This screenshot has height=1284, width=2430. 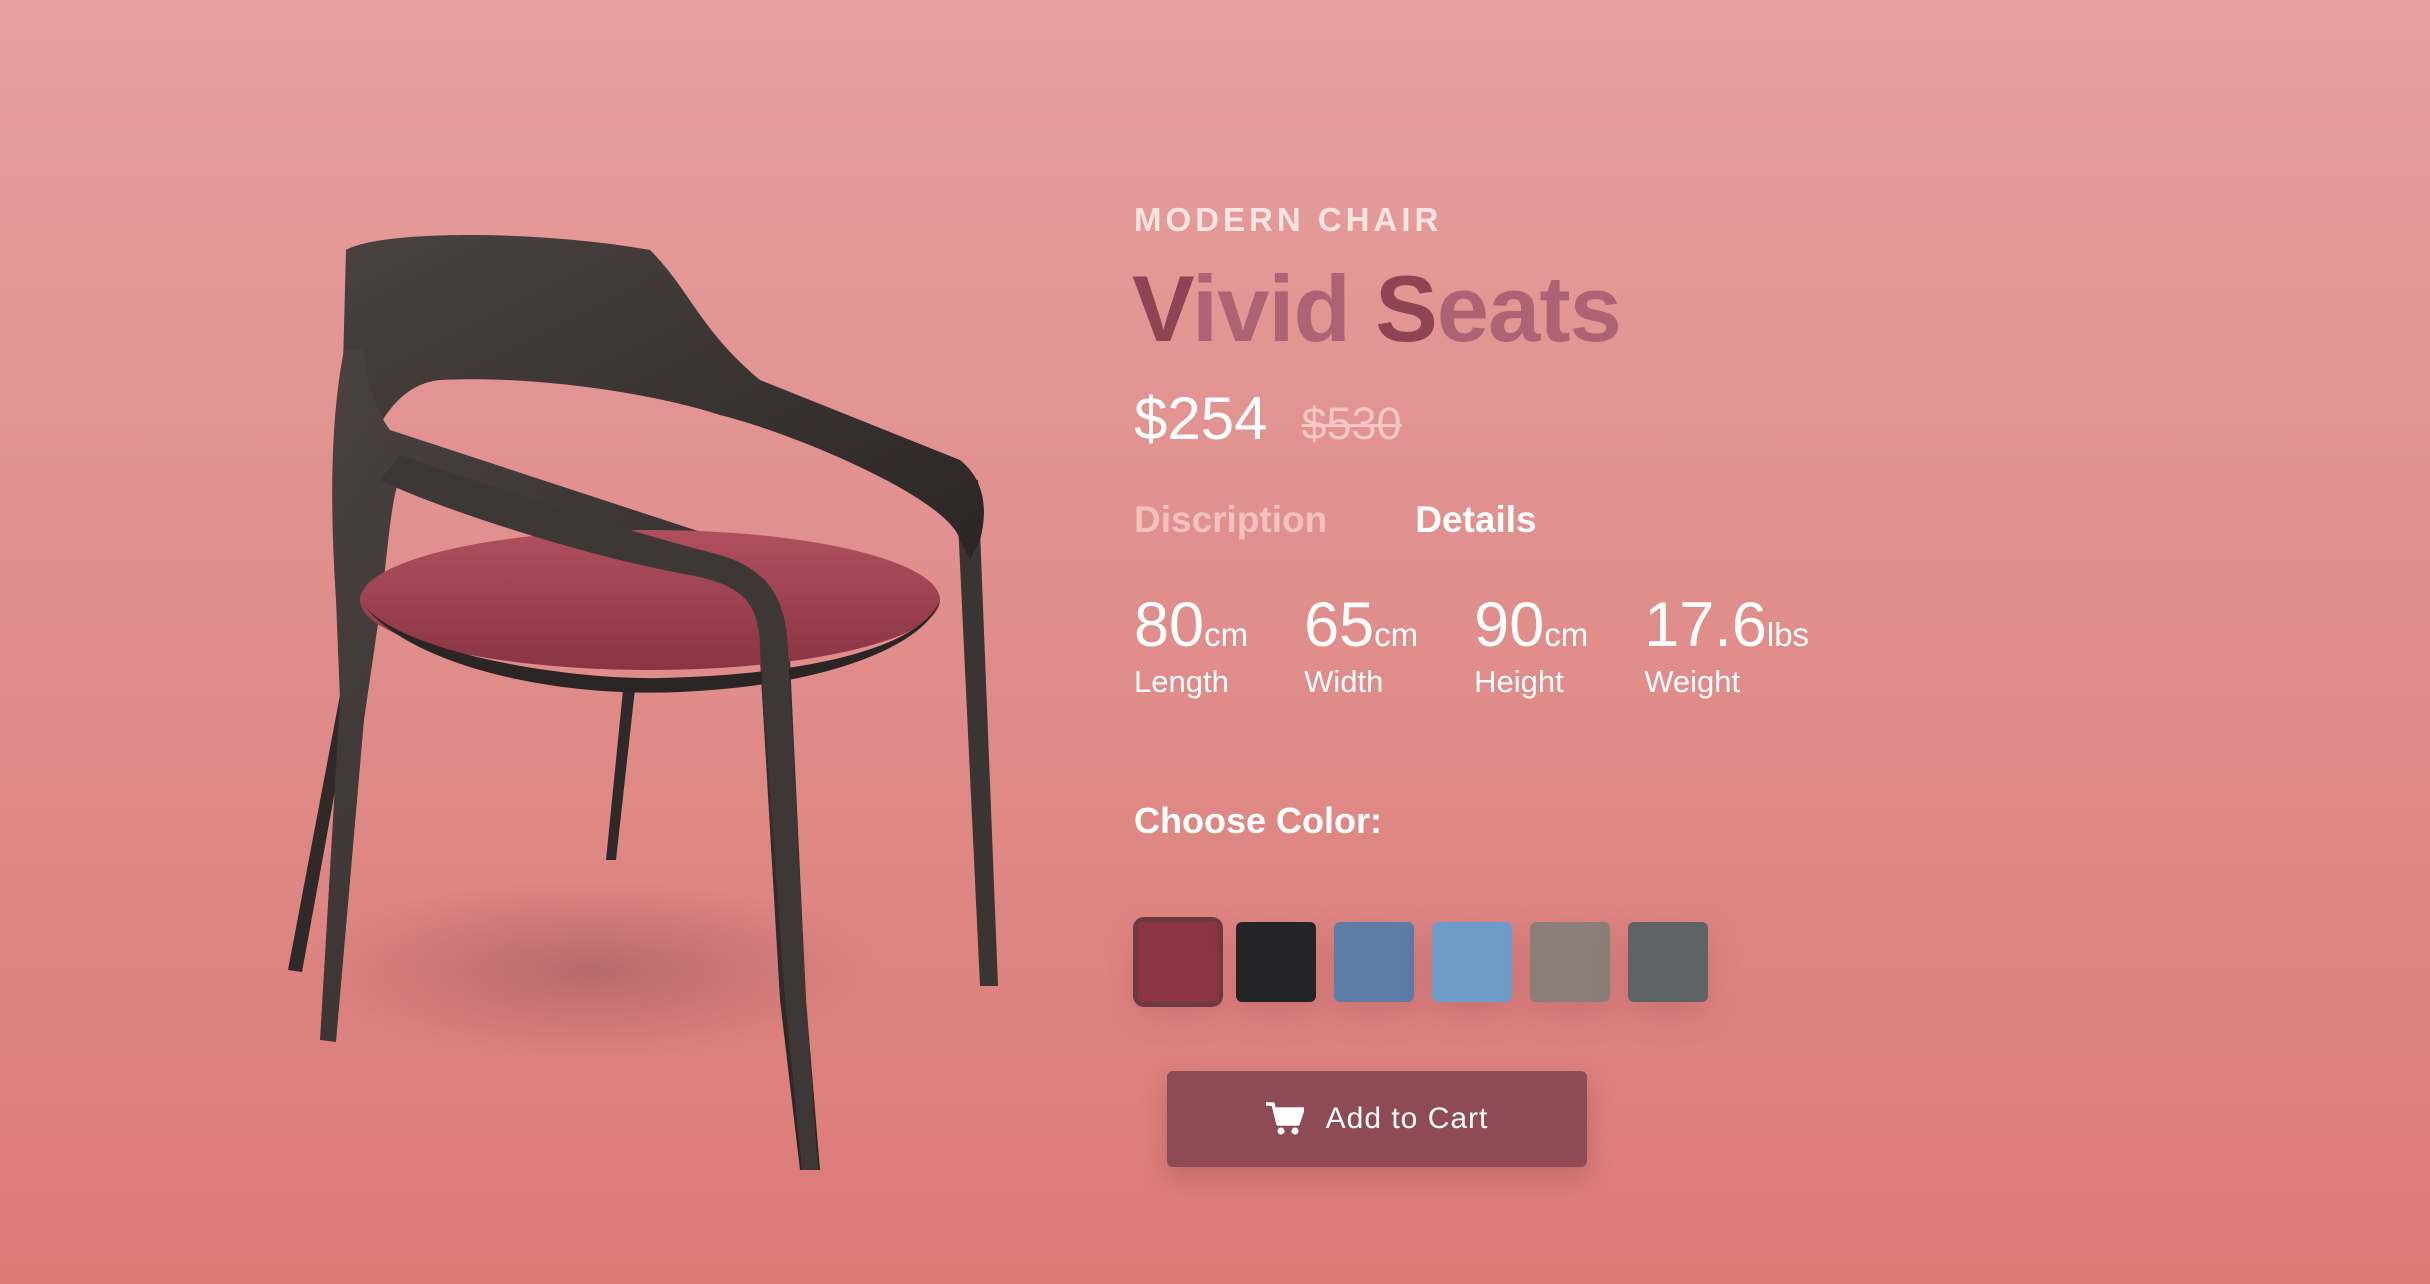 I want to click on spec-label: Weight, so click(x=1692, y=681).